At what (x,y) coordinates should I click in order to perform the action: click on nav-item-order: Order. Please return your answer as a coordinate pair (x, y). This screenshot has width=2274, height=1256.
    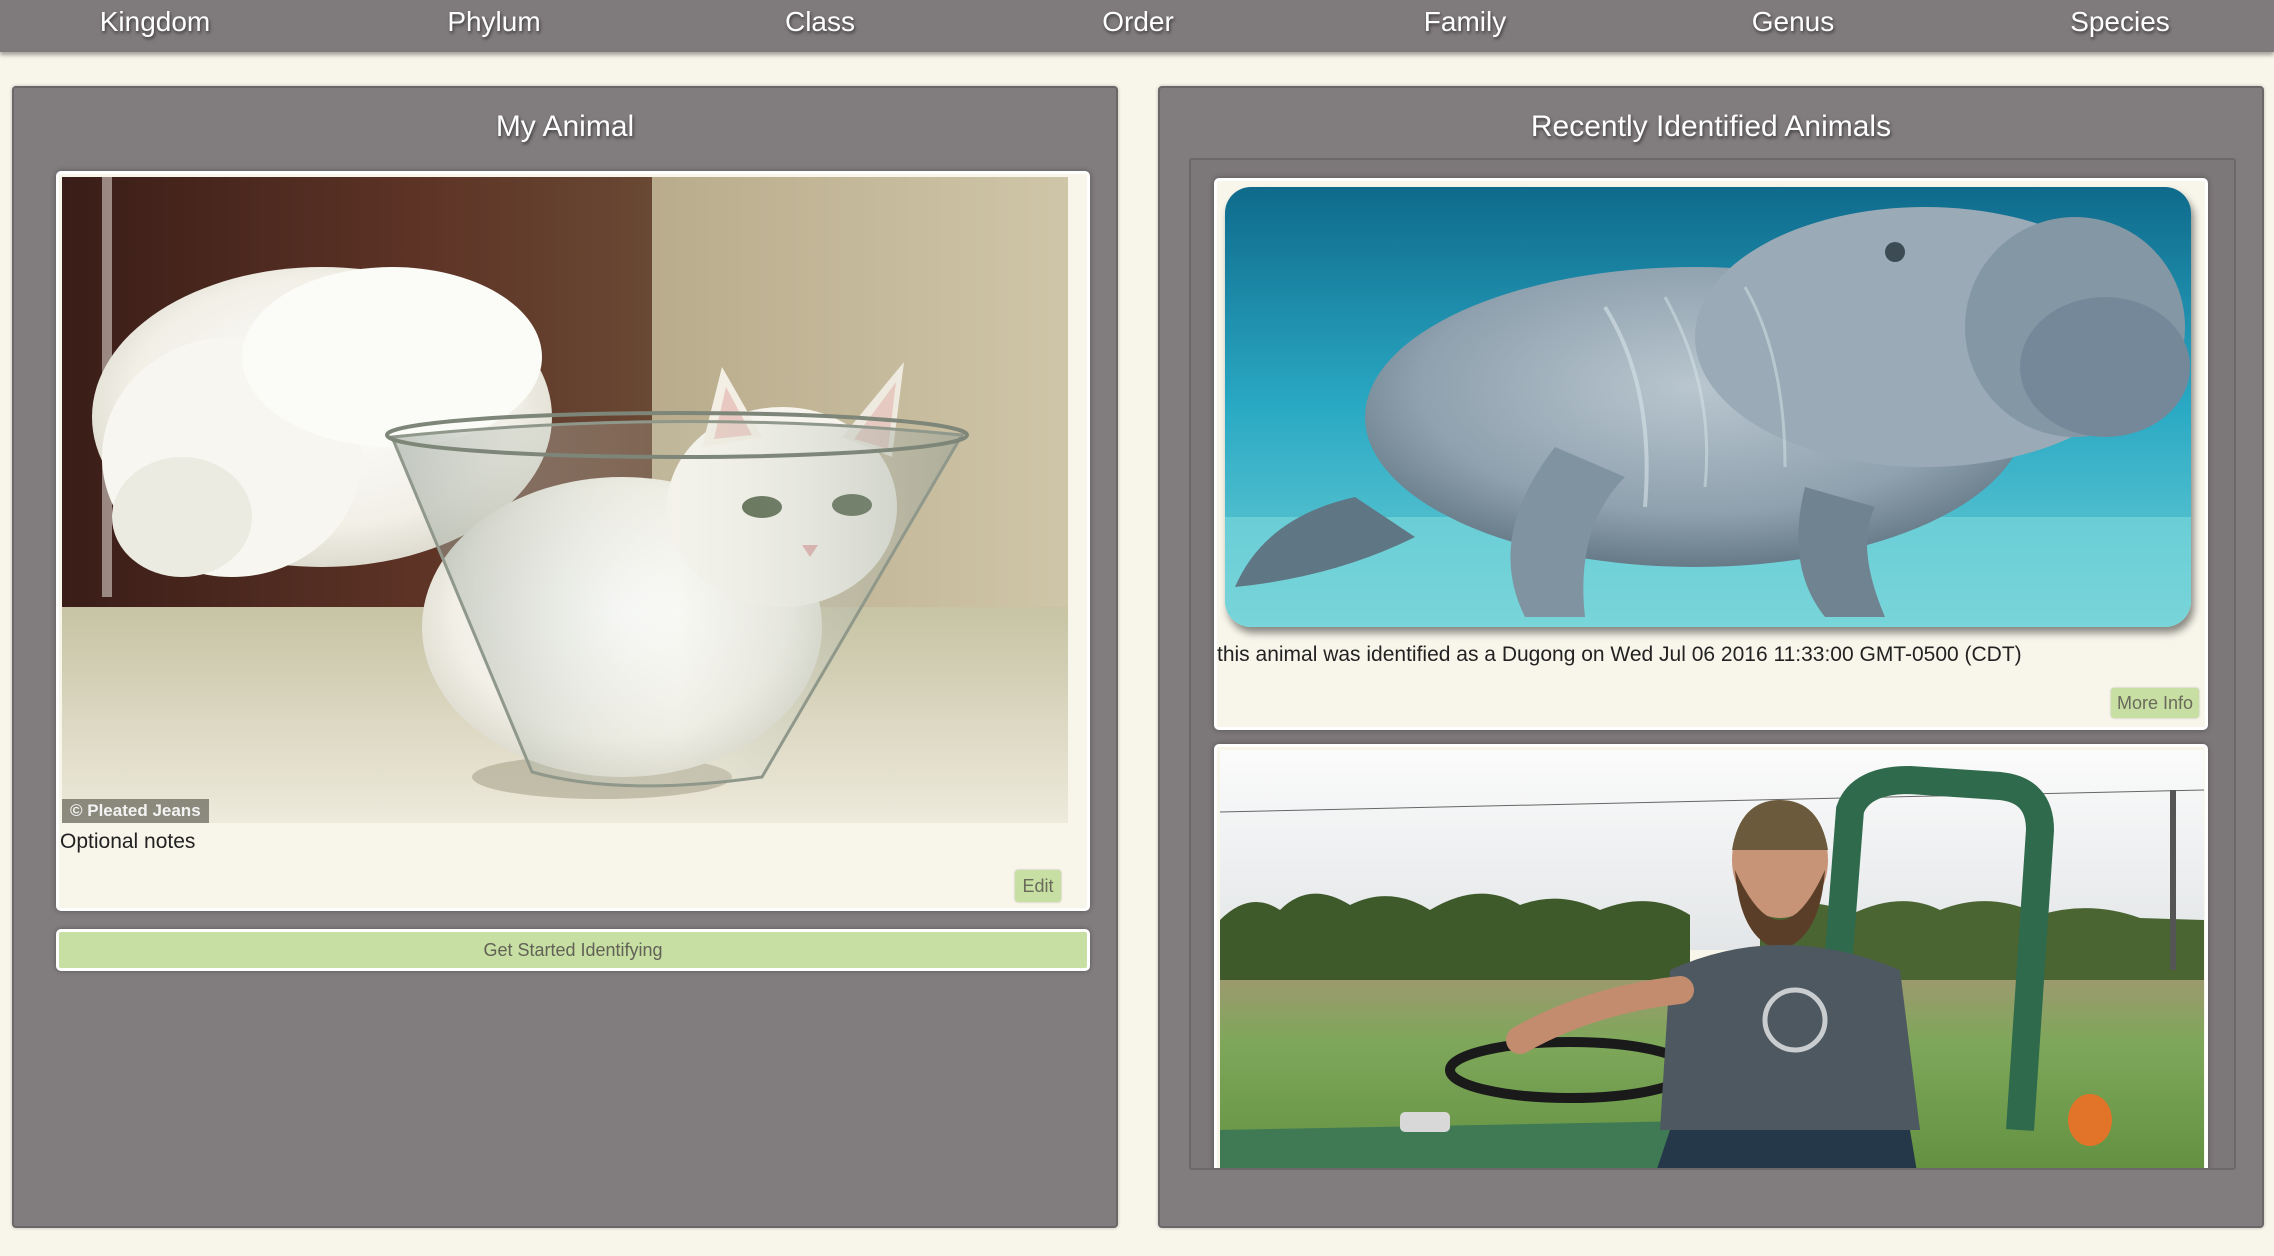
    Looking at the image, I should click on (1138, 22).